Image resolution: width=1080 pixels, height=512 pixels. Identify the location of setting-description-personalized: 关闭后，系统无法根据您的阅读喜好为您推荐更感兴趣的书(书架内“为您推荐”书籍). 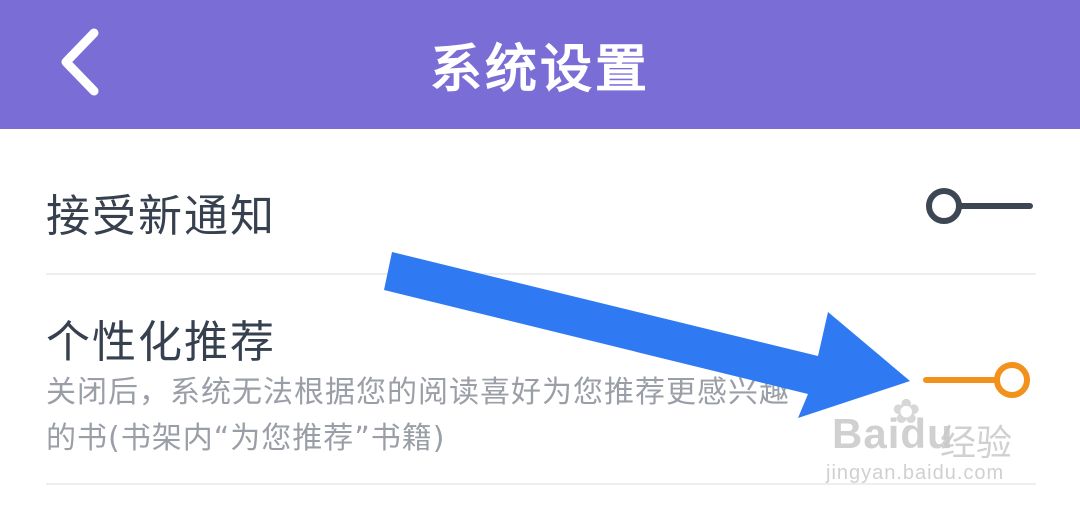
(418, 415).